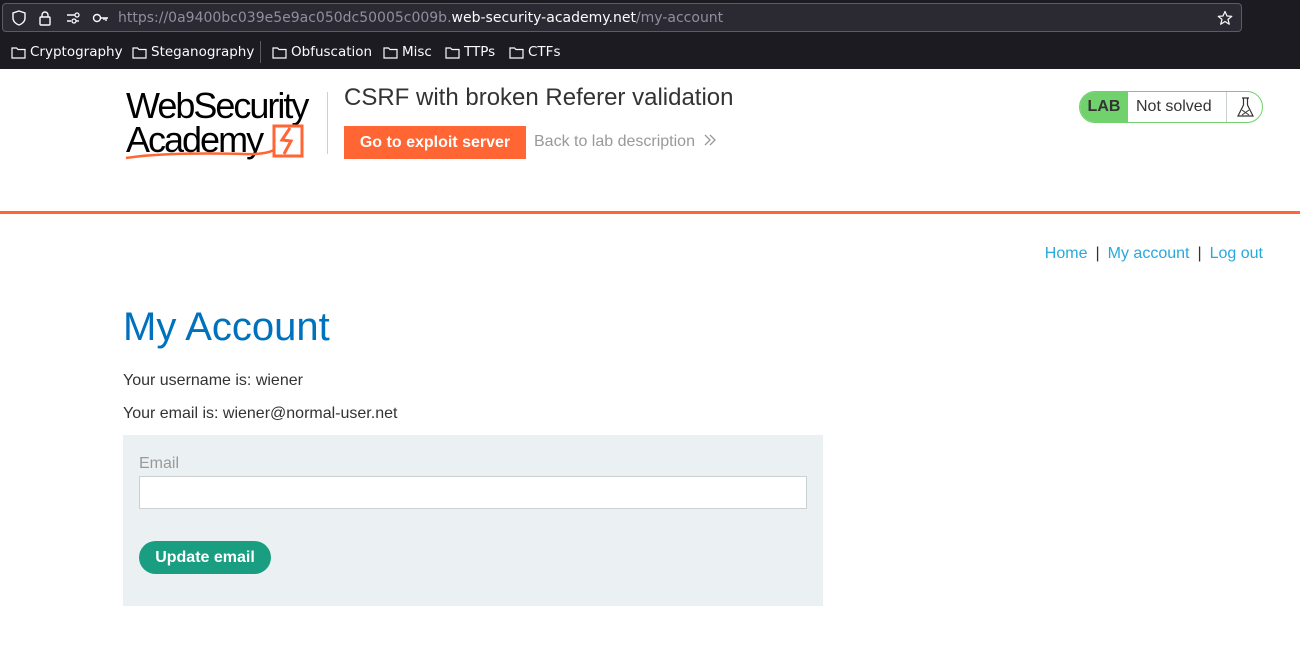 This screenshot has height=653, width=1300. What do you see at coordinates (1236, 253) in the screenshot?
I see `log-out-link: Log out` at bounding box center [1236, 253].